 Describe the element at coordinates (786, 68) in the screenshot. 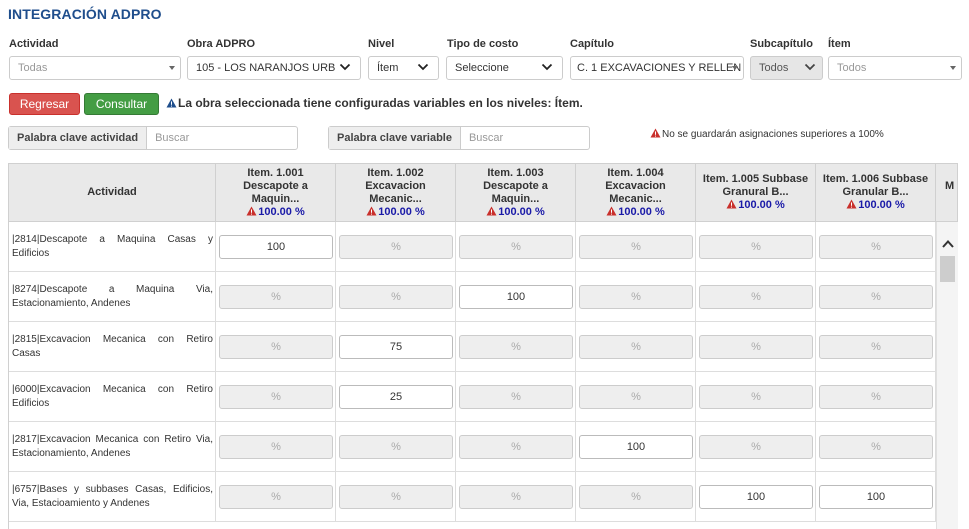

I see `subcapitulo-select: Todos` at that location.